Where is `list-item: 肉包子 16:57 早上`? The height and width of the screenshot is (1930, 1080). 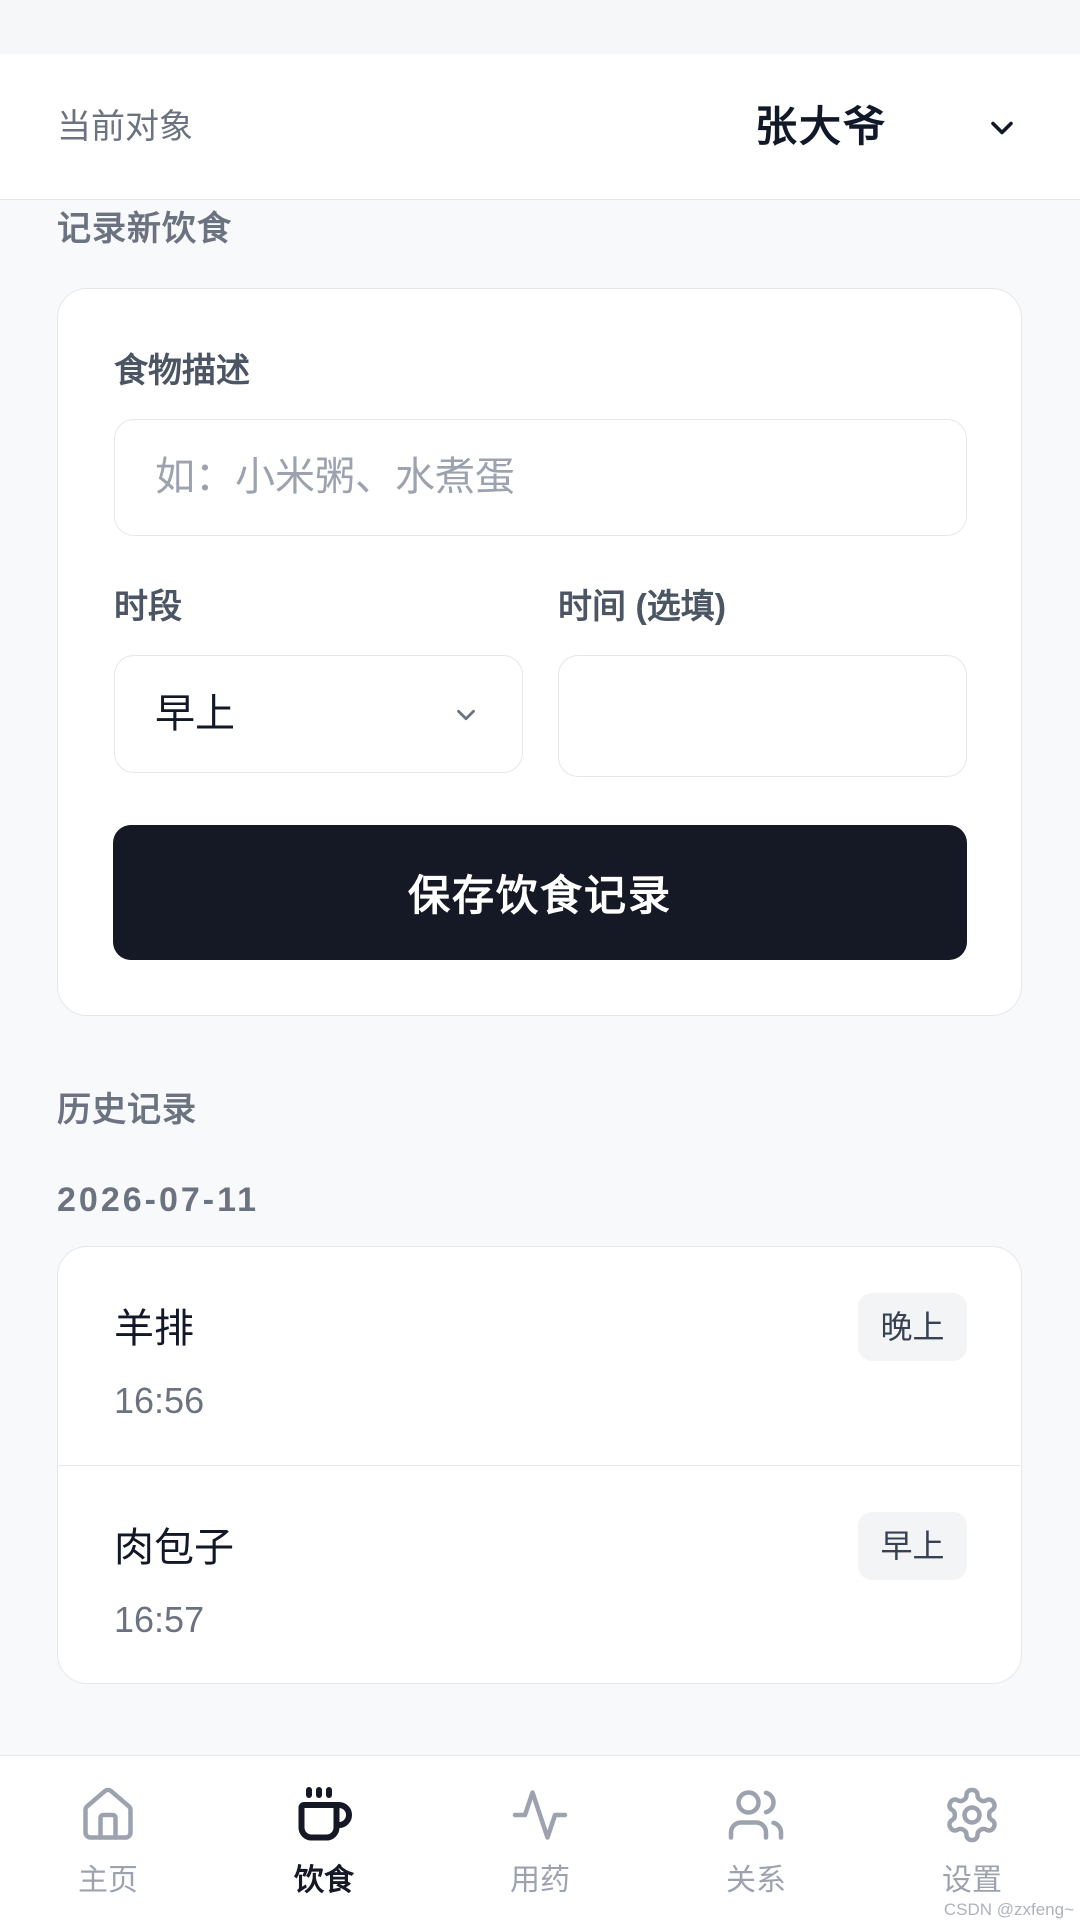
list-item: 肉包子 16:57 早上 is located at coordinates (539, 1574).